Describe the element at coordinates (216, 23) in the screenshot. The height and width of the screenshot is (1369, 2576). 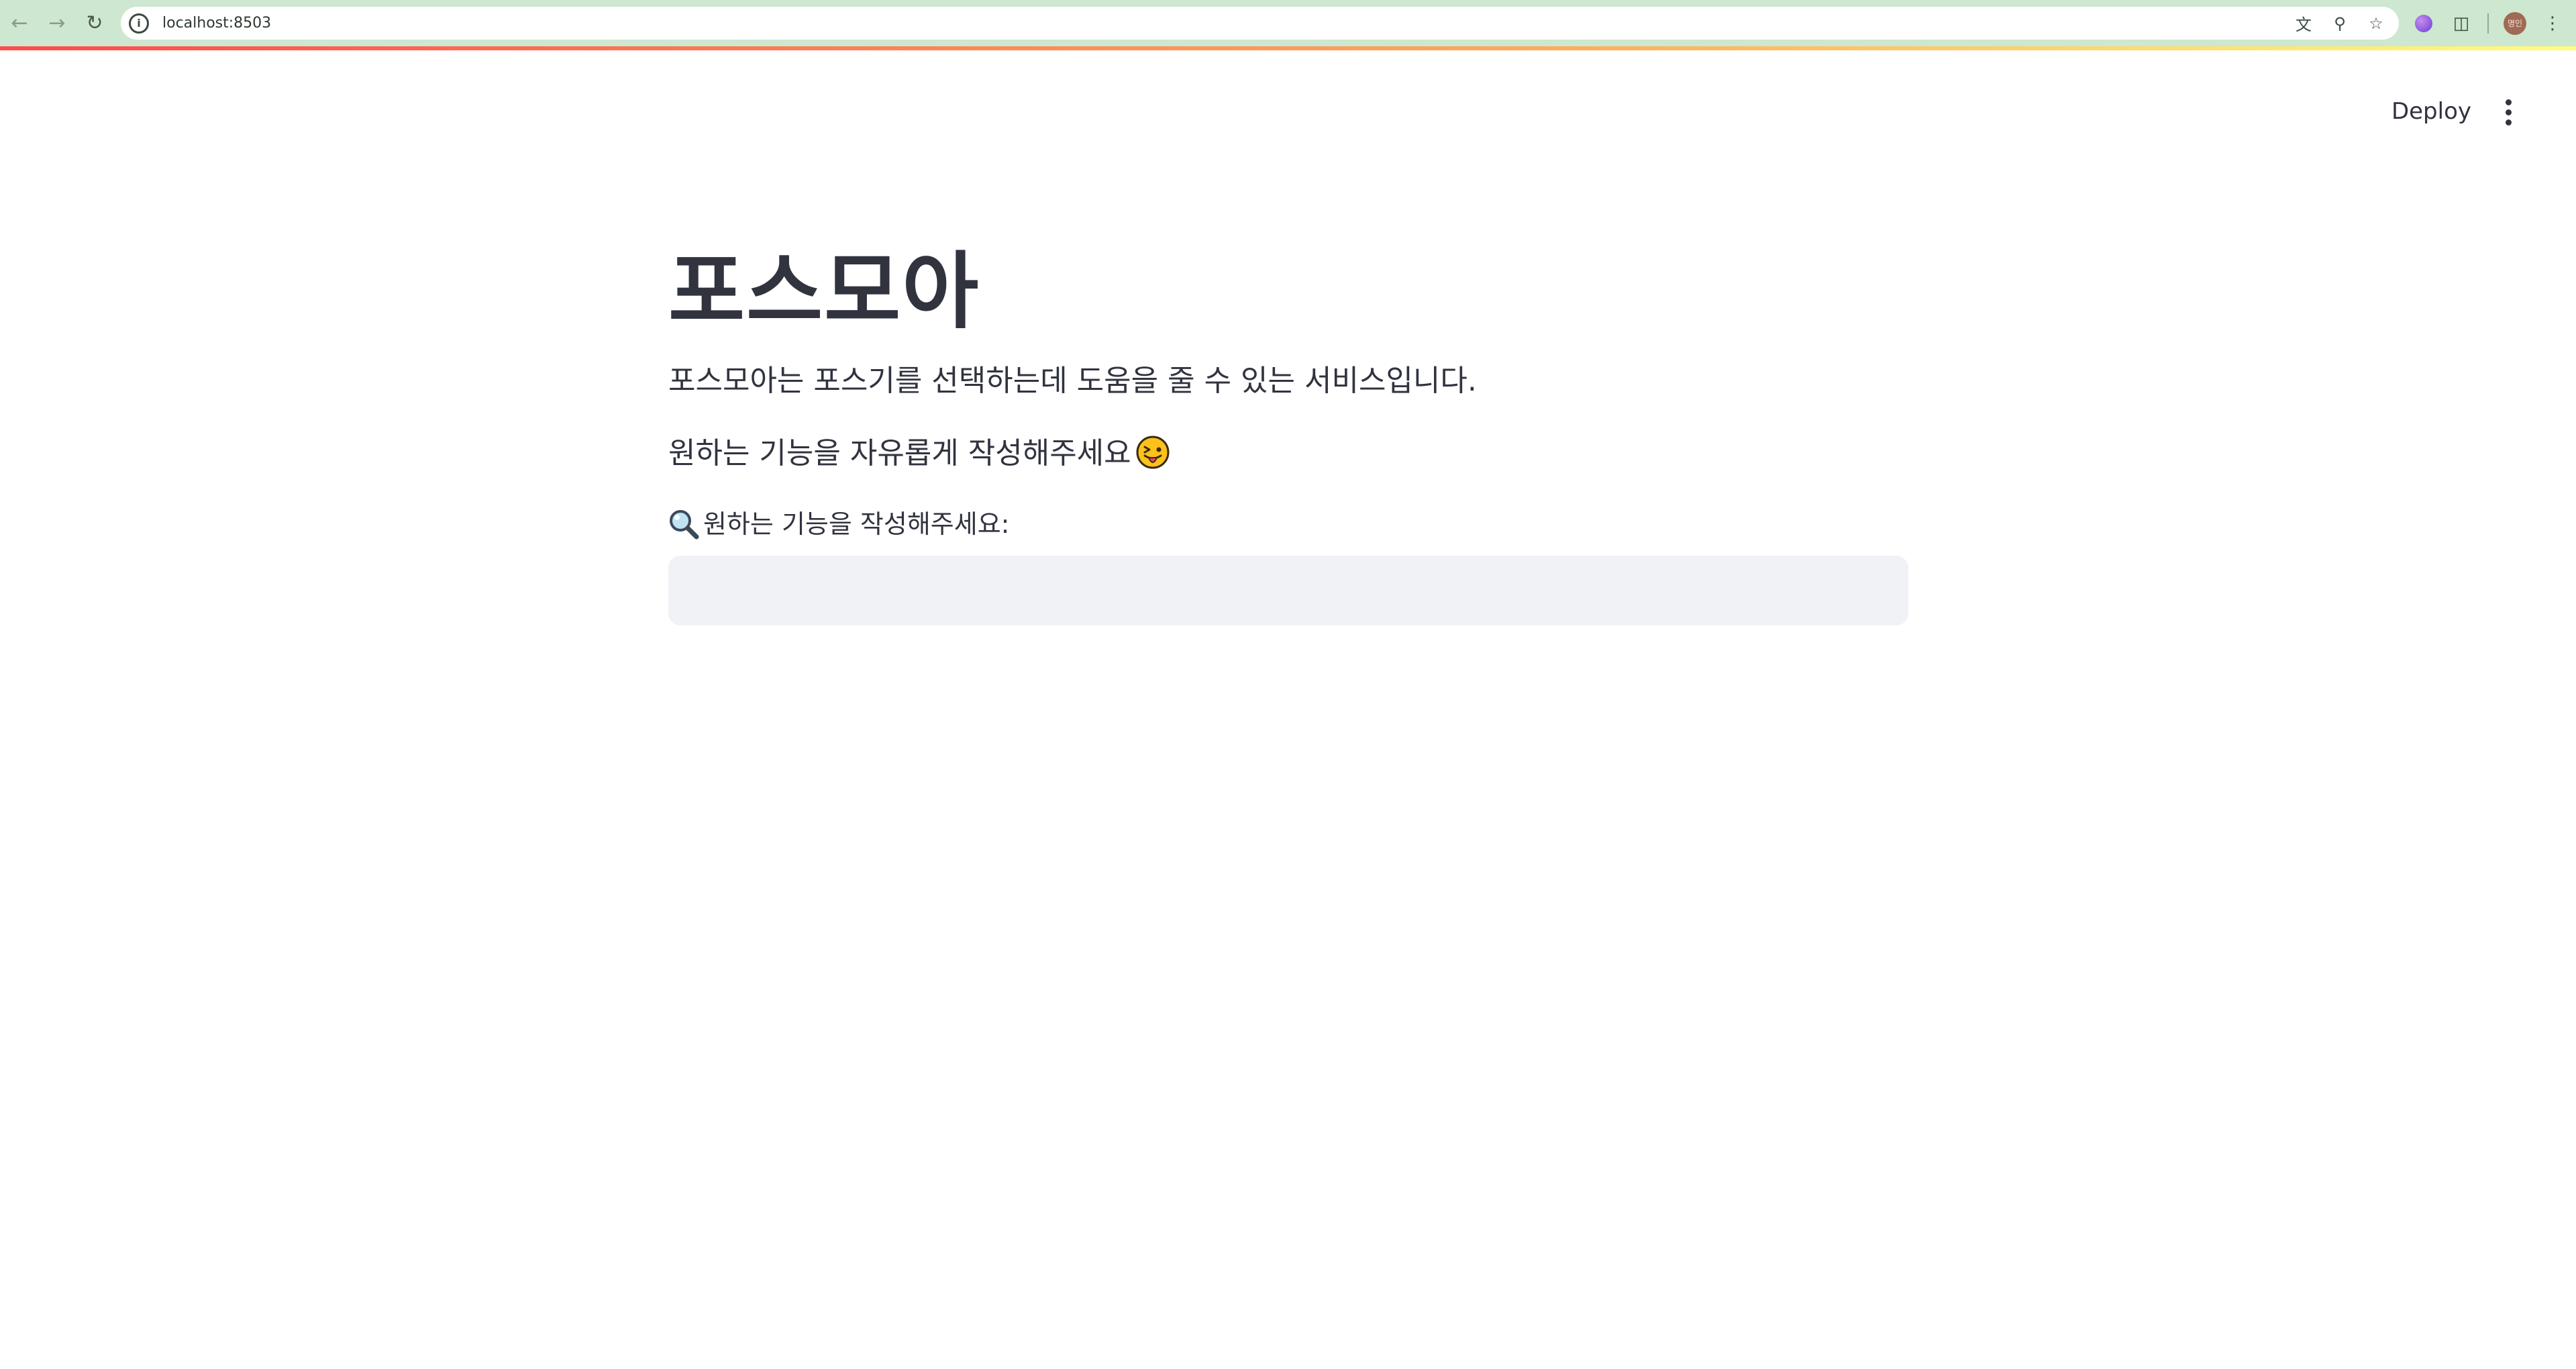
I see `url-text: localhost:8503` at that location.